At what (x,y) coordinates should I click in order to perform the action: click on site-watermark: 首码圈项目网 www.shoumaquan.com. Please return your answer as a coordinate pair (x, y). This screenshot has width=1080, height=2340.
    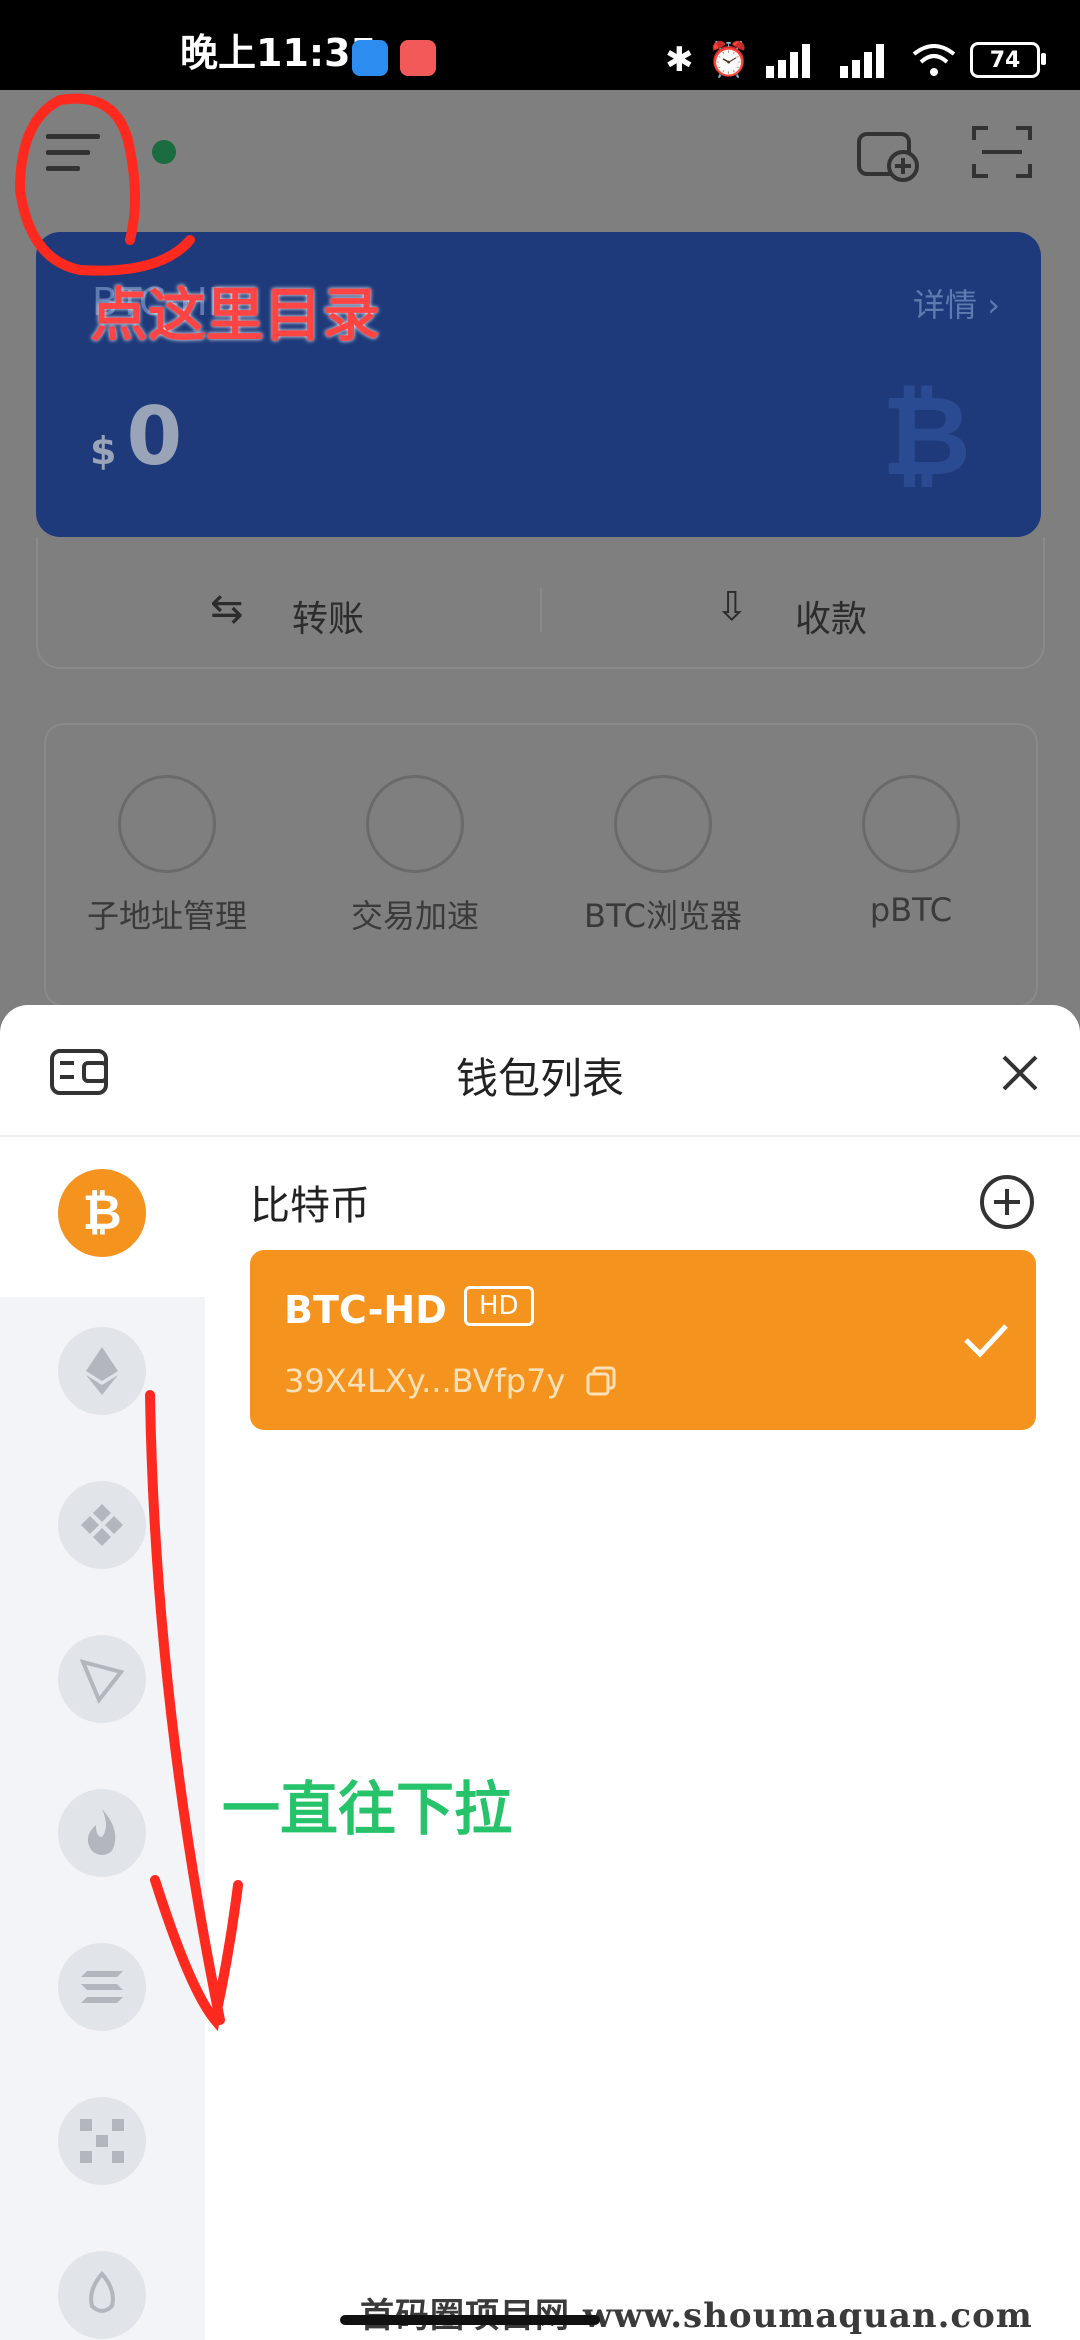
    Looking at the image, I should click on (696, 2316).